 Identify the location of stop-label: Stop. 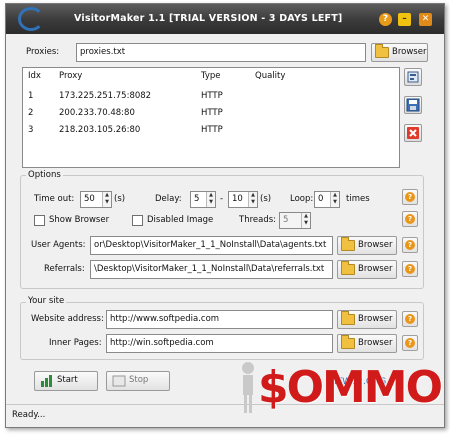
(139, 380).